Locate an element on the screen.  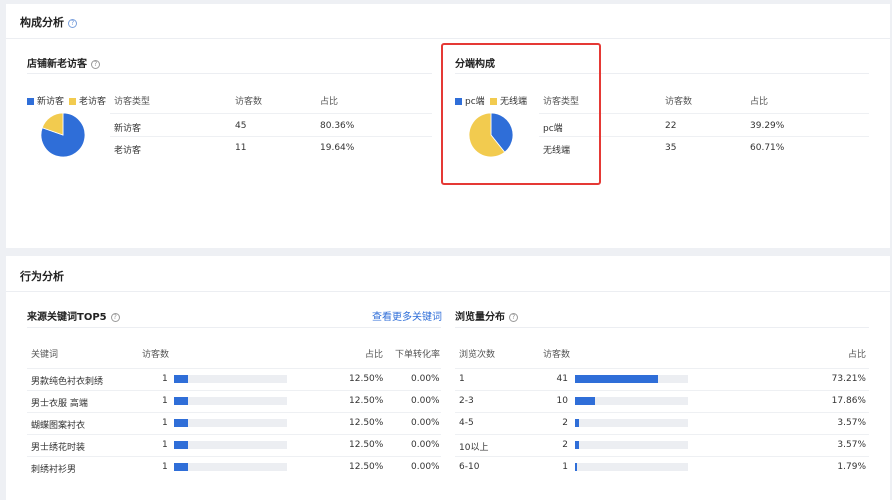
header-view-count: 浏览次数 is located at coordinates (477, 355).